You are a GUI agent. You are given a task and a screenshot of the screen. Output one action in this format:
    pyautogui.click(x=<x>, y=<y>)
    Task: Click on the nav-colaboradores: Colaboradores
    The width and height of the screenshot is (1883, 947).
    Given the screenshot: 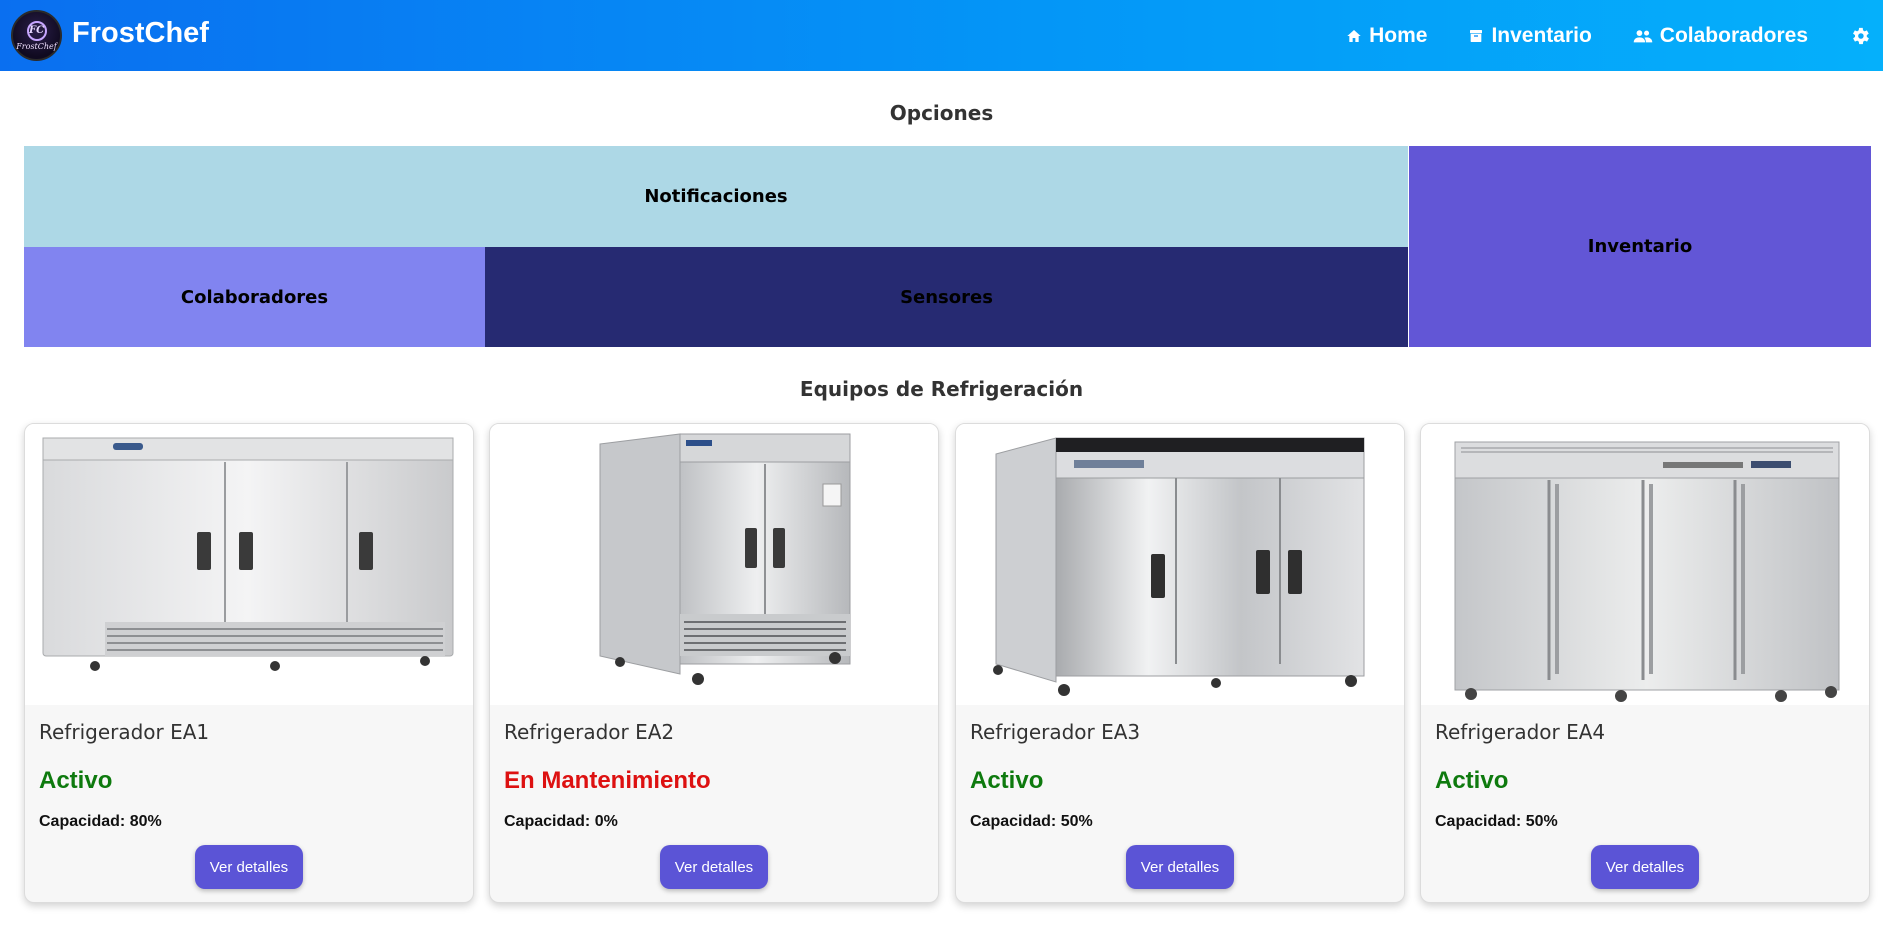 What is the action you would take?
    pyautogui.click(x=1720, y=36)
    